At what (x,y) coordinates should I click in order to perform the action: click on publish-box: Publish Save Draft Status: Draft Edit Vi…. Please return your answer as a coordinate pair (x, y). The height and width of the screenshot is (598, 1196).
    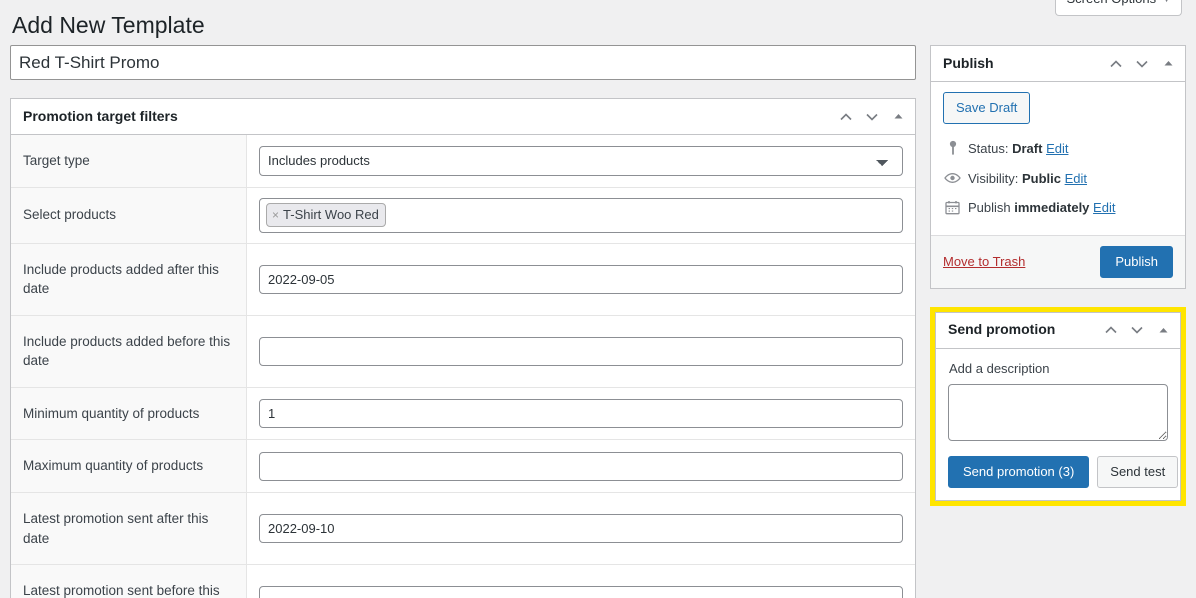
    Looking at the image, I should click on (1058, 167).